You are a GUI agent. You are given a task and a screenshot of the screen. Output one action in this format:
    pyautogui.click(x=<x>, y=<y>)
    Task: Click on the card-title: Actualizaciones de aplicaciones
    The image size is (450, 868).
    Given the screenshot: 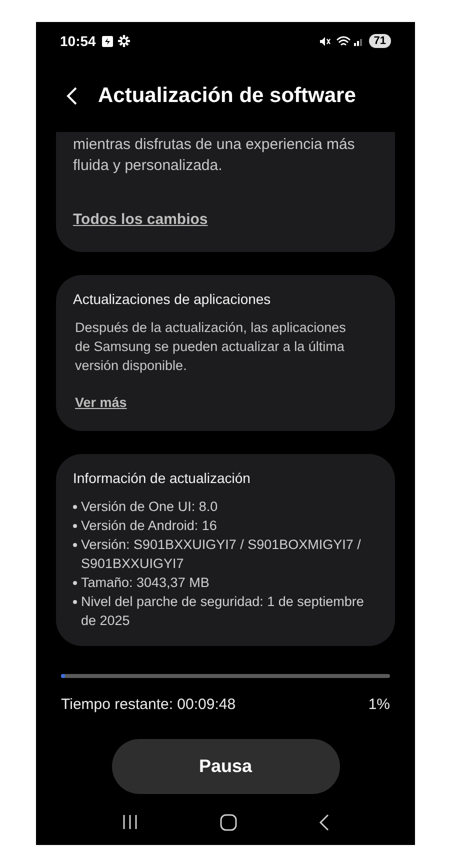 What is the action you would take?
    pyautogui.click(x=172, y=299)
    